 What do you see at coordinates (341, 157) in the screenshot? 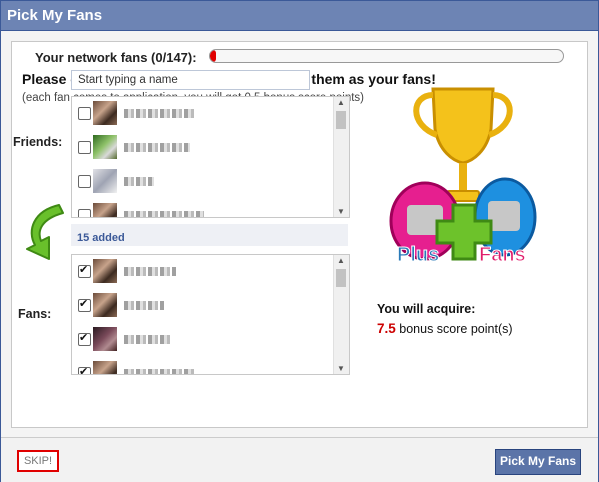
I see `friends-scrollbar: ▲ ▼` at bounding box center [341, 157].